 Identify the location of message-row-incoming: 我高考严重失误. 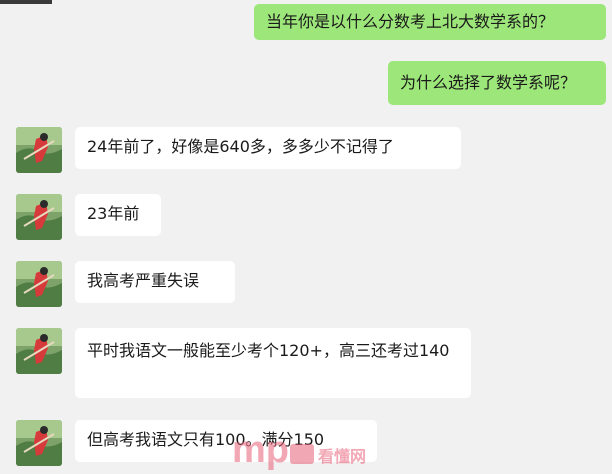
(125, 284).